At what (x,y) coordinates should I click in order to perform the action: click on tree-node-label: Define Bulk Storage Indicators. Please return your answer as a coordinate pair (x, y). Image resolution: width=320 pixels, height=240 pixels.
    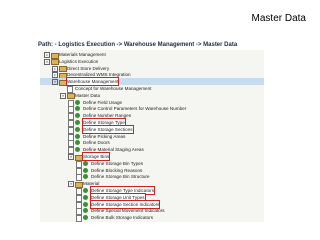
    Looking at the image, I should click on (122, 218).